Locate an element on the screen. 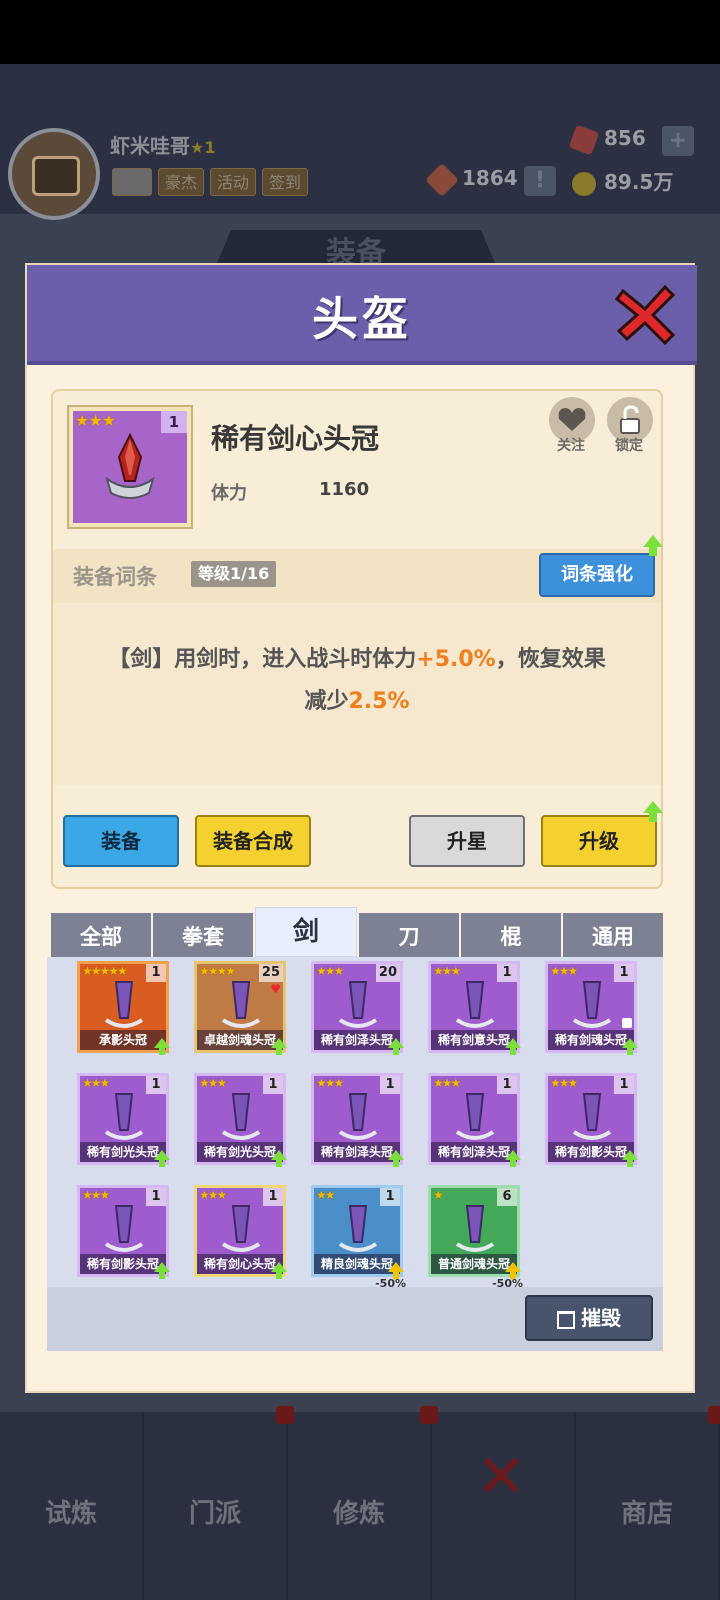  item-slot: ★★★ 20 稀有剑泽头冠 is located at coordinates (357, 1008).